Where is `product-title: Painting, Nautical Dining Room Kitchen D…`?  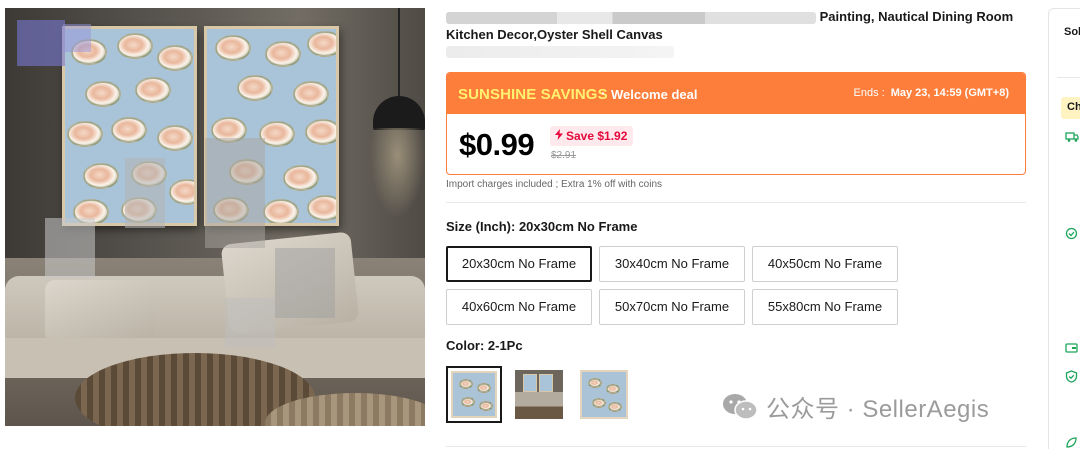 product-title: Painting, Nautical Dining Room Kitchen D… is located at coordinates (741, 26).